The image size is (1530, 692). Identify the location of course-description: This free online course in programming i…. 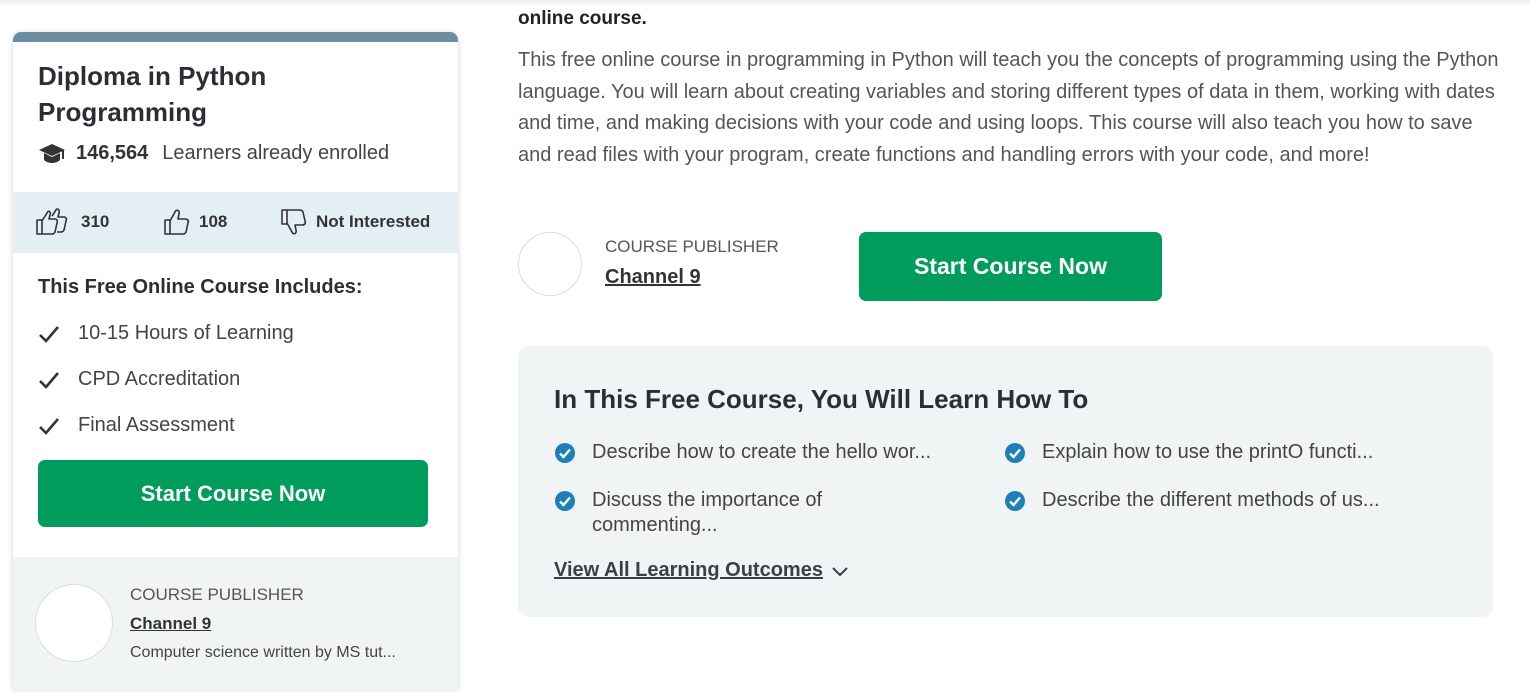
(1008, 107).